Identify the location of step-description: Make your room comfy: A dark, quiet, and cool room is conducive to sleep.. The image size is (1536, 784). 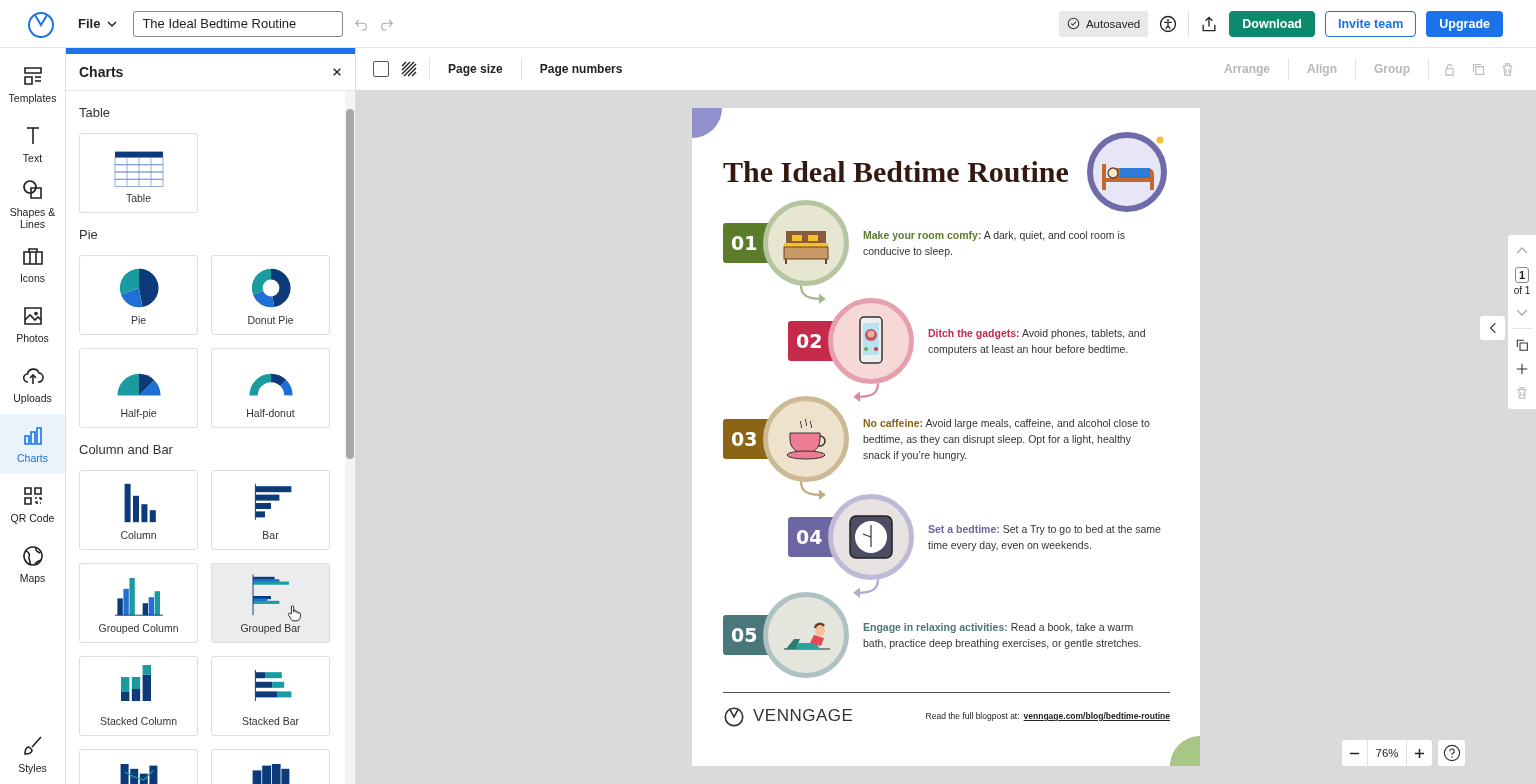
(995, 243).